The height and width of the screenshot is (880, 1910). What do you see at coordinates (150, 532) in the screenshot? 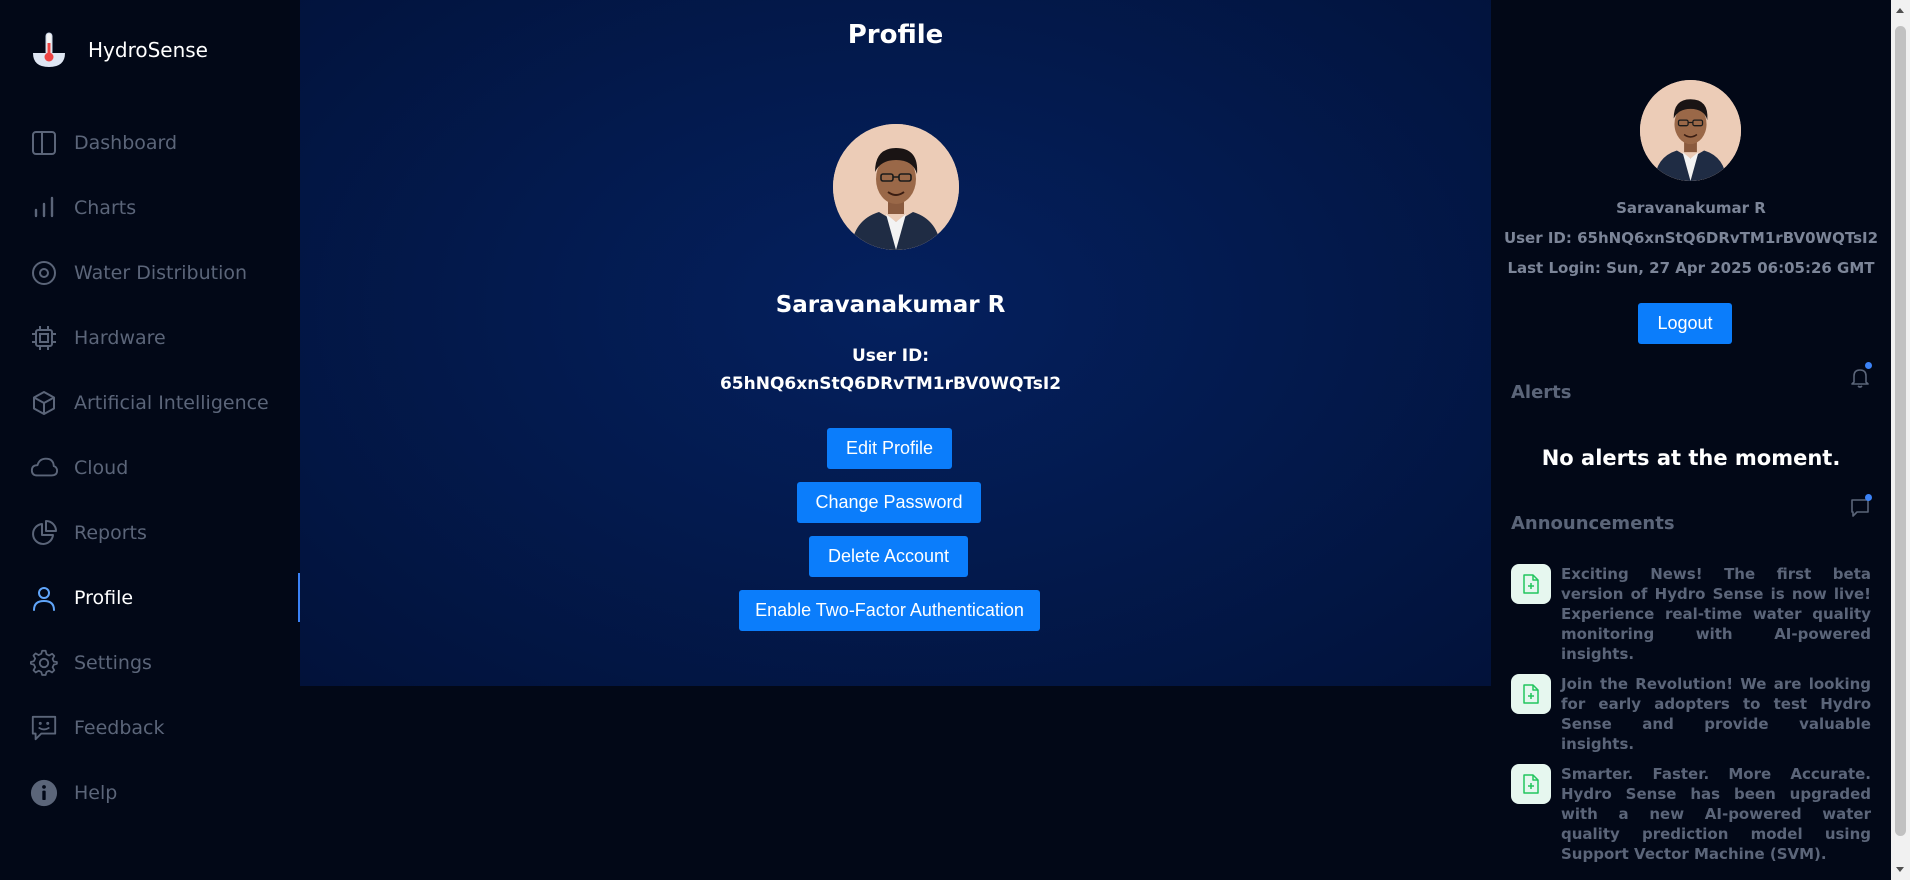
I see `sidebar-item-reports: Reports` at bounding box center [150, 532].